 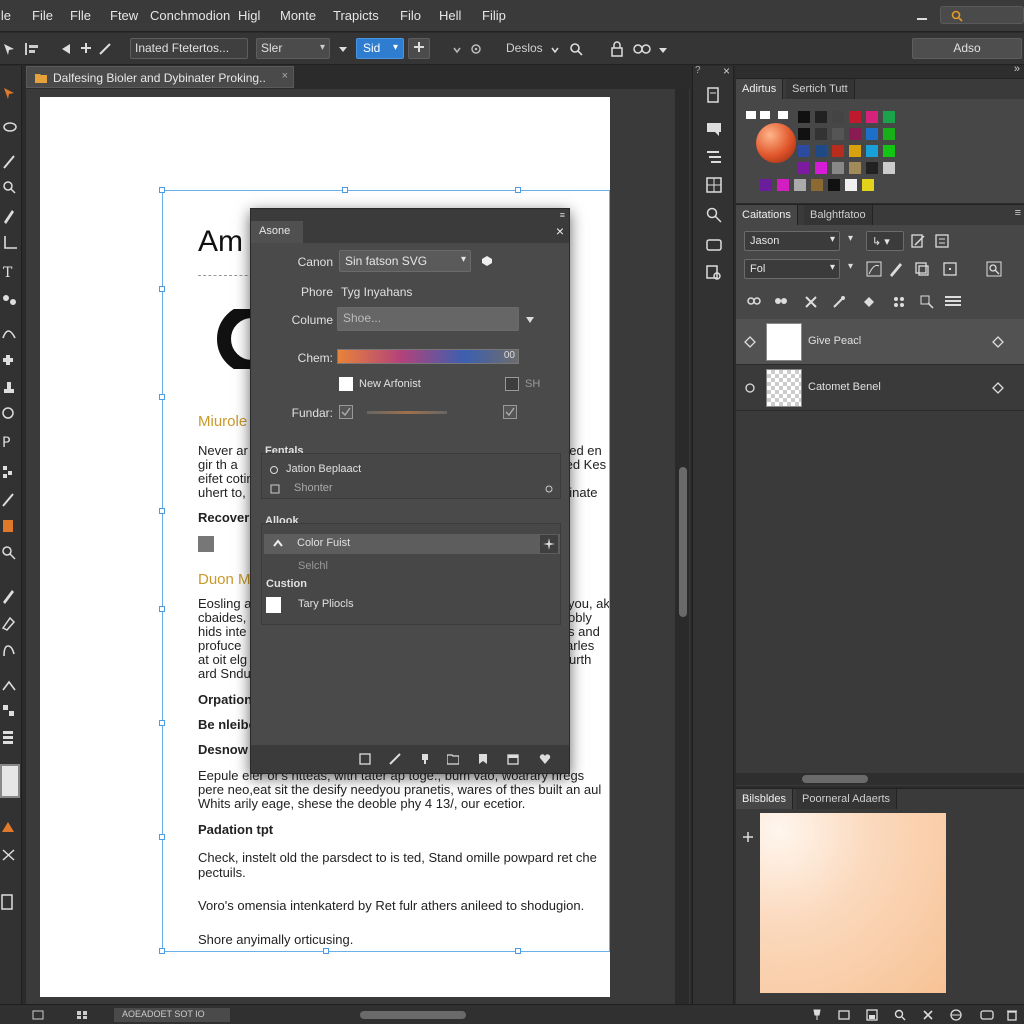 What do you see at coordinates (11, 828) in the screenshot?
I see `quick-mask-icon` at bounding box center [11, 828].